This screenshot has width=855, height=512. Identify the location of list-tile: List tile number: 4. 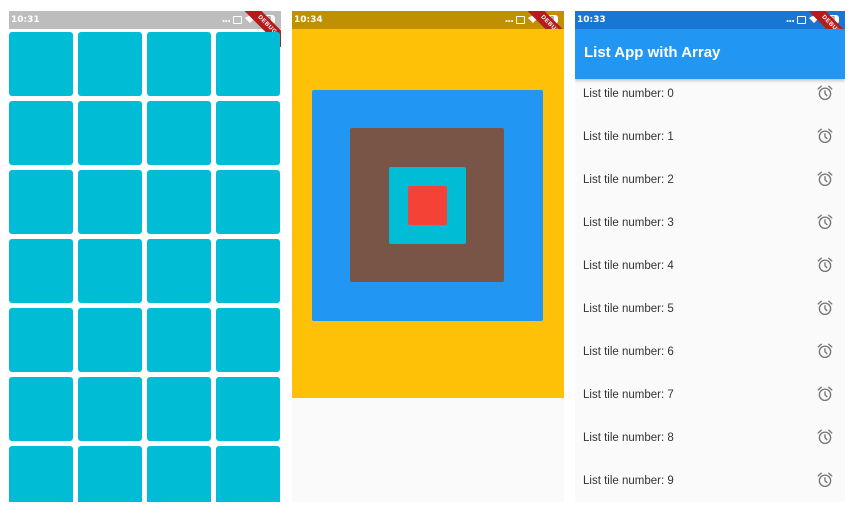
(710, 272).